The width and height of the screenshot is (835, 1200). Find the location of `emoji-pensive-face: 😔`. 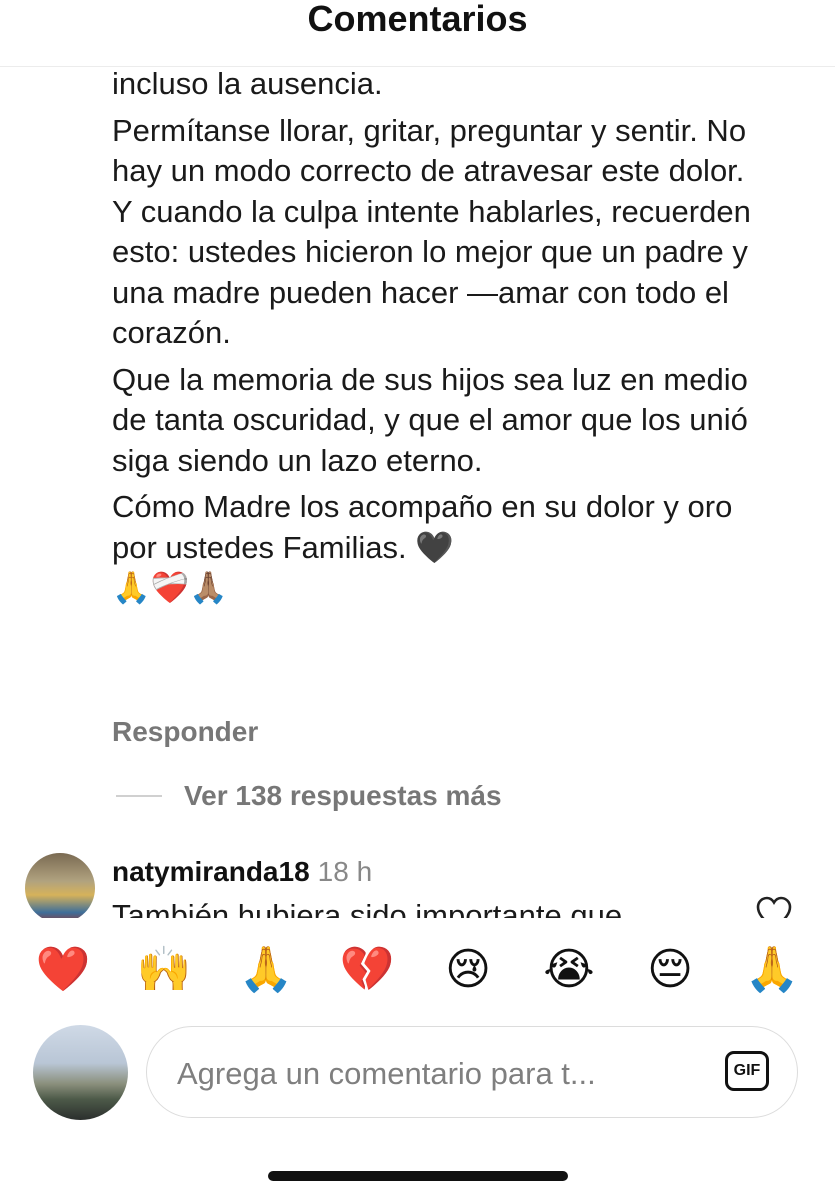

emoji-pensive-face: 😔 is located at coordinates (670, 970).